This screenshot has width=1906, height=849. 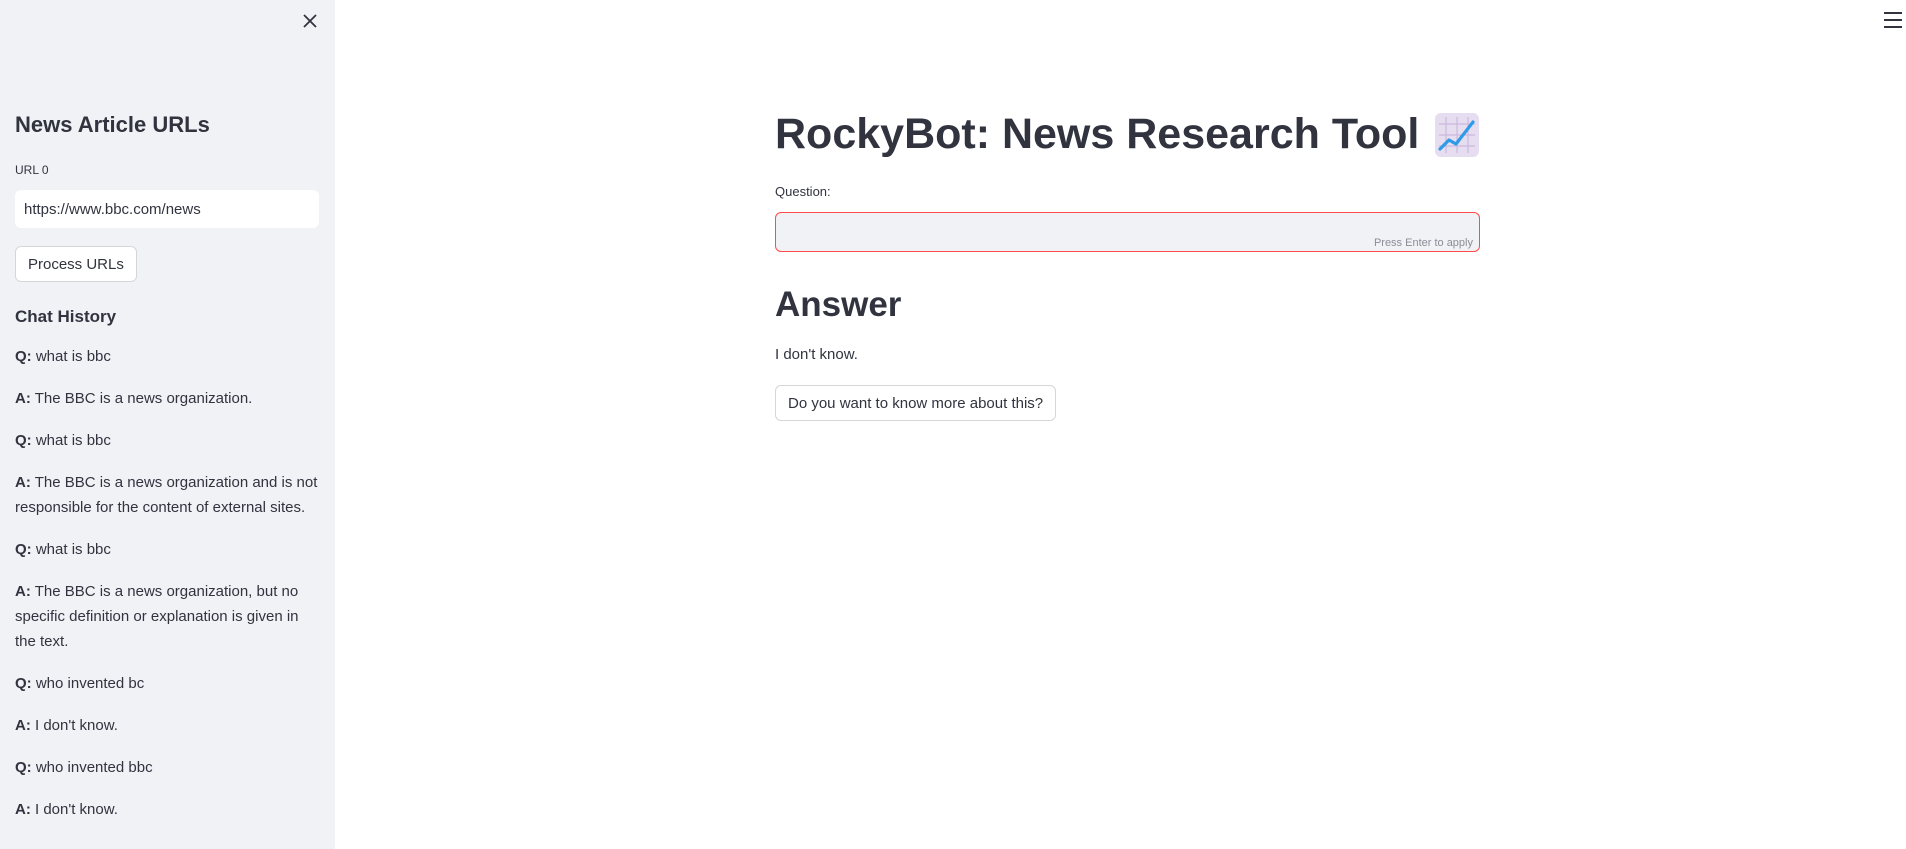 I want to click on question-label: Question:, so click(x=803, y=191).